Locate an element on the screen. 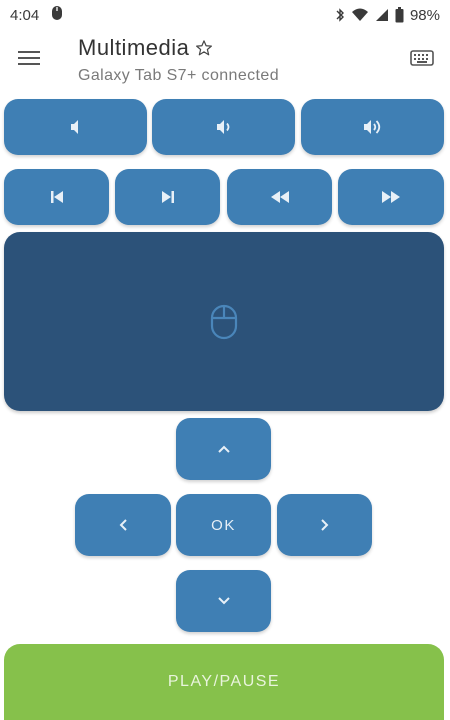 The height and width of the screenshot is (720, 450). chevron-down-icon is located at coordinates (223, 601).